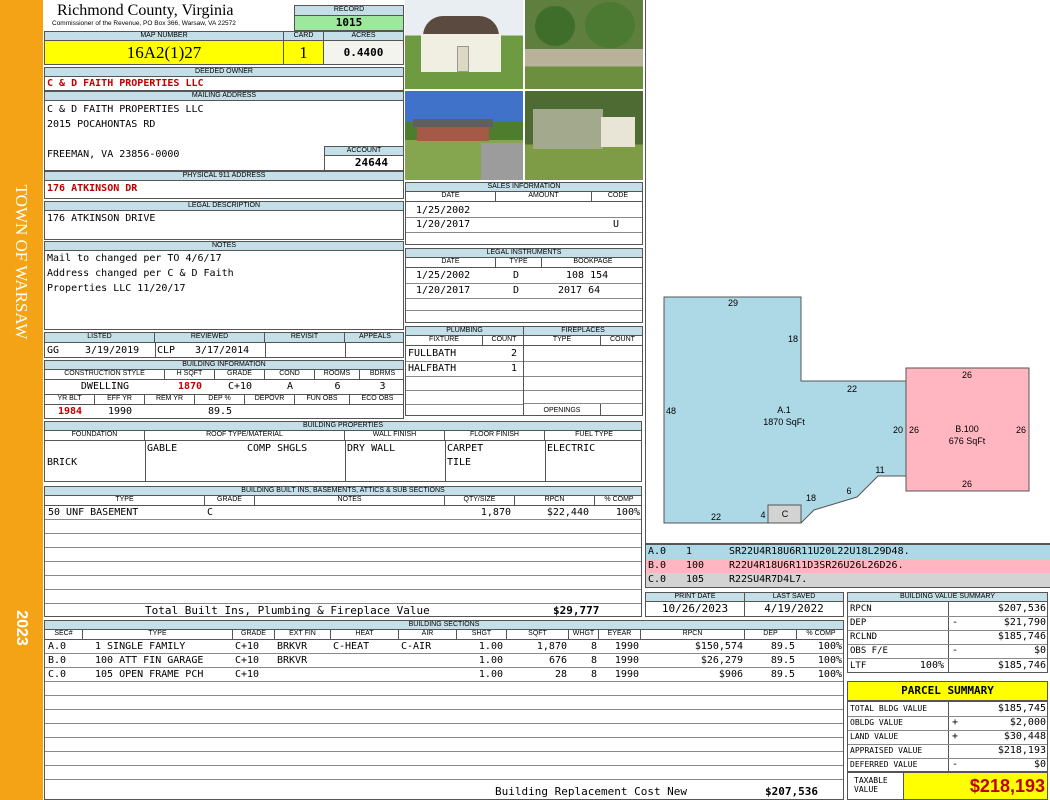 Image resolution: width=1050 pixels, height=800 pixels. What do you see at coordinates (292, 660) in the screenshot?
I see `sec-ext: BRKVR` at bounding box center [292, 660].